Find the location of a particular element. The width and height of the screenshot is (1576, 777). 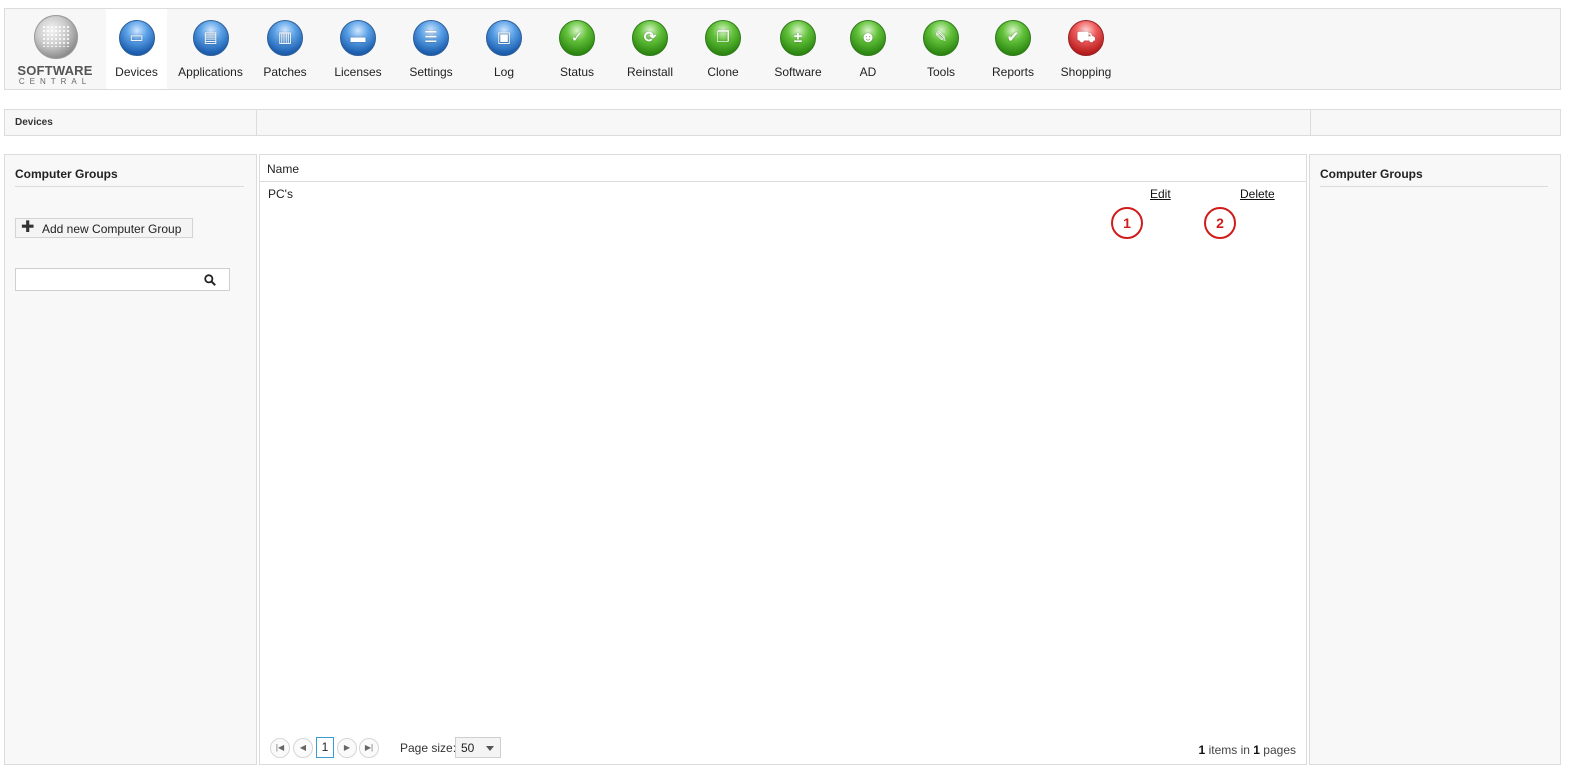

items-count: 1 is located at coordinates (1202, 750).